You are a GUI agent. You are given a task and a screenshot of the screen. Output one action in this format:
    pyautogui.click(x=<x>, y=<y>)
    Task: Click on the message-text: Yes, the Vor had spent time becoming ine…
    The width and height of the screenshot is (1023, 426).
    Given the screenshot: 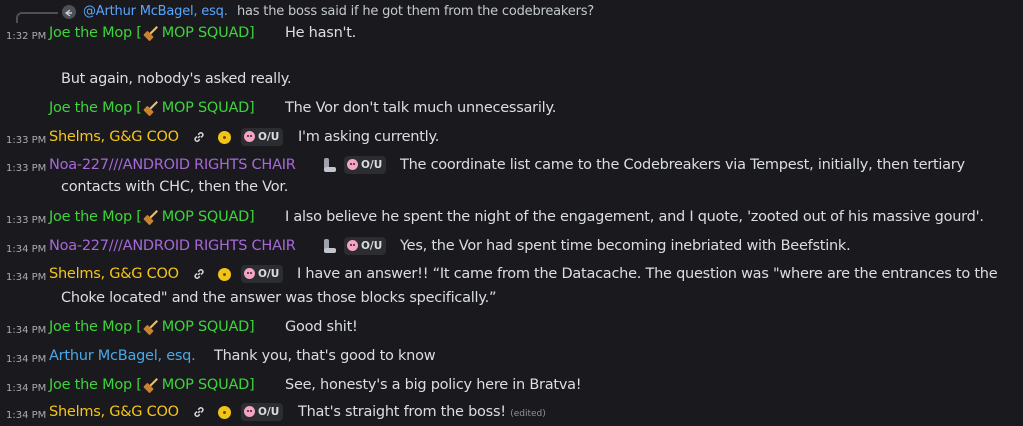 What is the action you would take?
    pyautogui.click(x=625, y=246)
    